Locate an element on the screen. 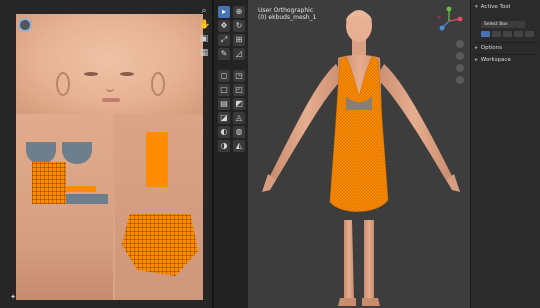 The width and height of the screenshot is (540, 308). camera-icon: ▣ is located at coordinates (204, 39).